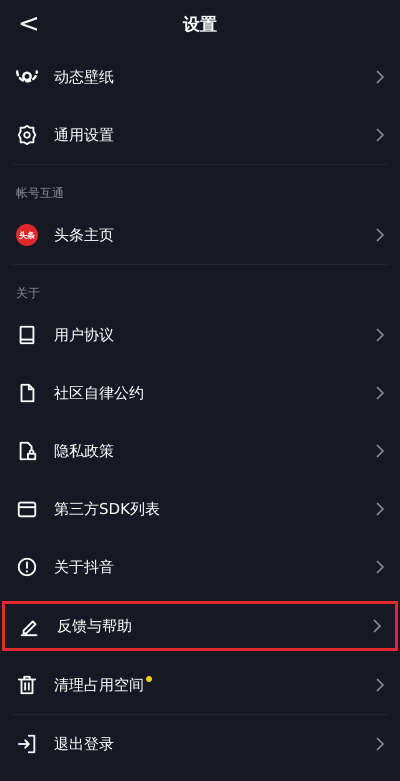 The width and height of the screenshot is (400, 781). I want to click on setting-label: 隐私政策, so click(84, 451).